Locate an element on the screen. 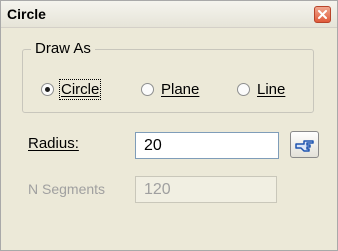 Image resolution: width=338 pixels, height=251 pixels. radio-circle-label: Circle is located at coordinates (80, 89).